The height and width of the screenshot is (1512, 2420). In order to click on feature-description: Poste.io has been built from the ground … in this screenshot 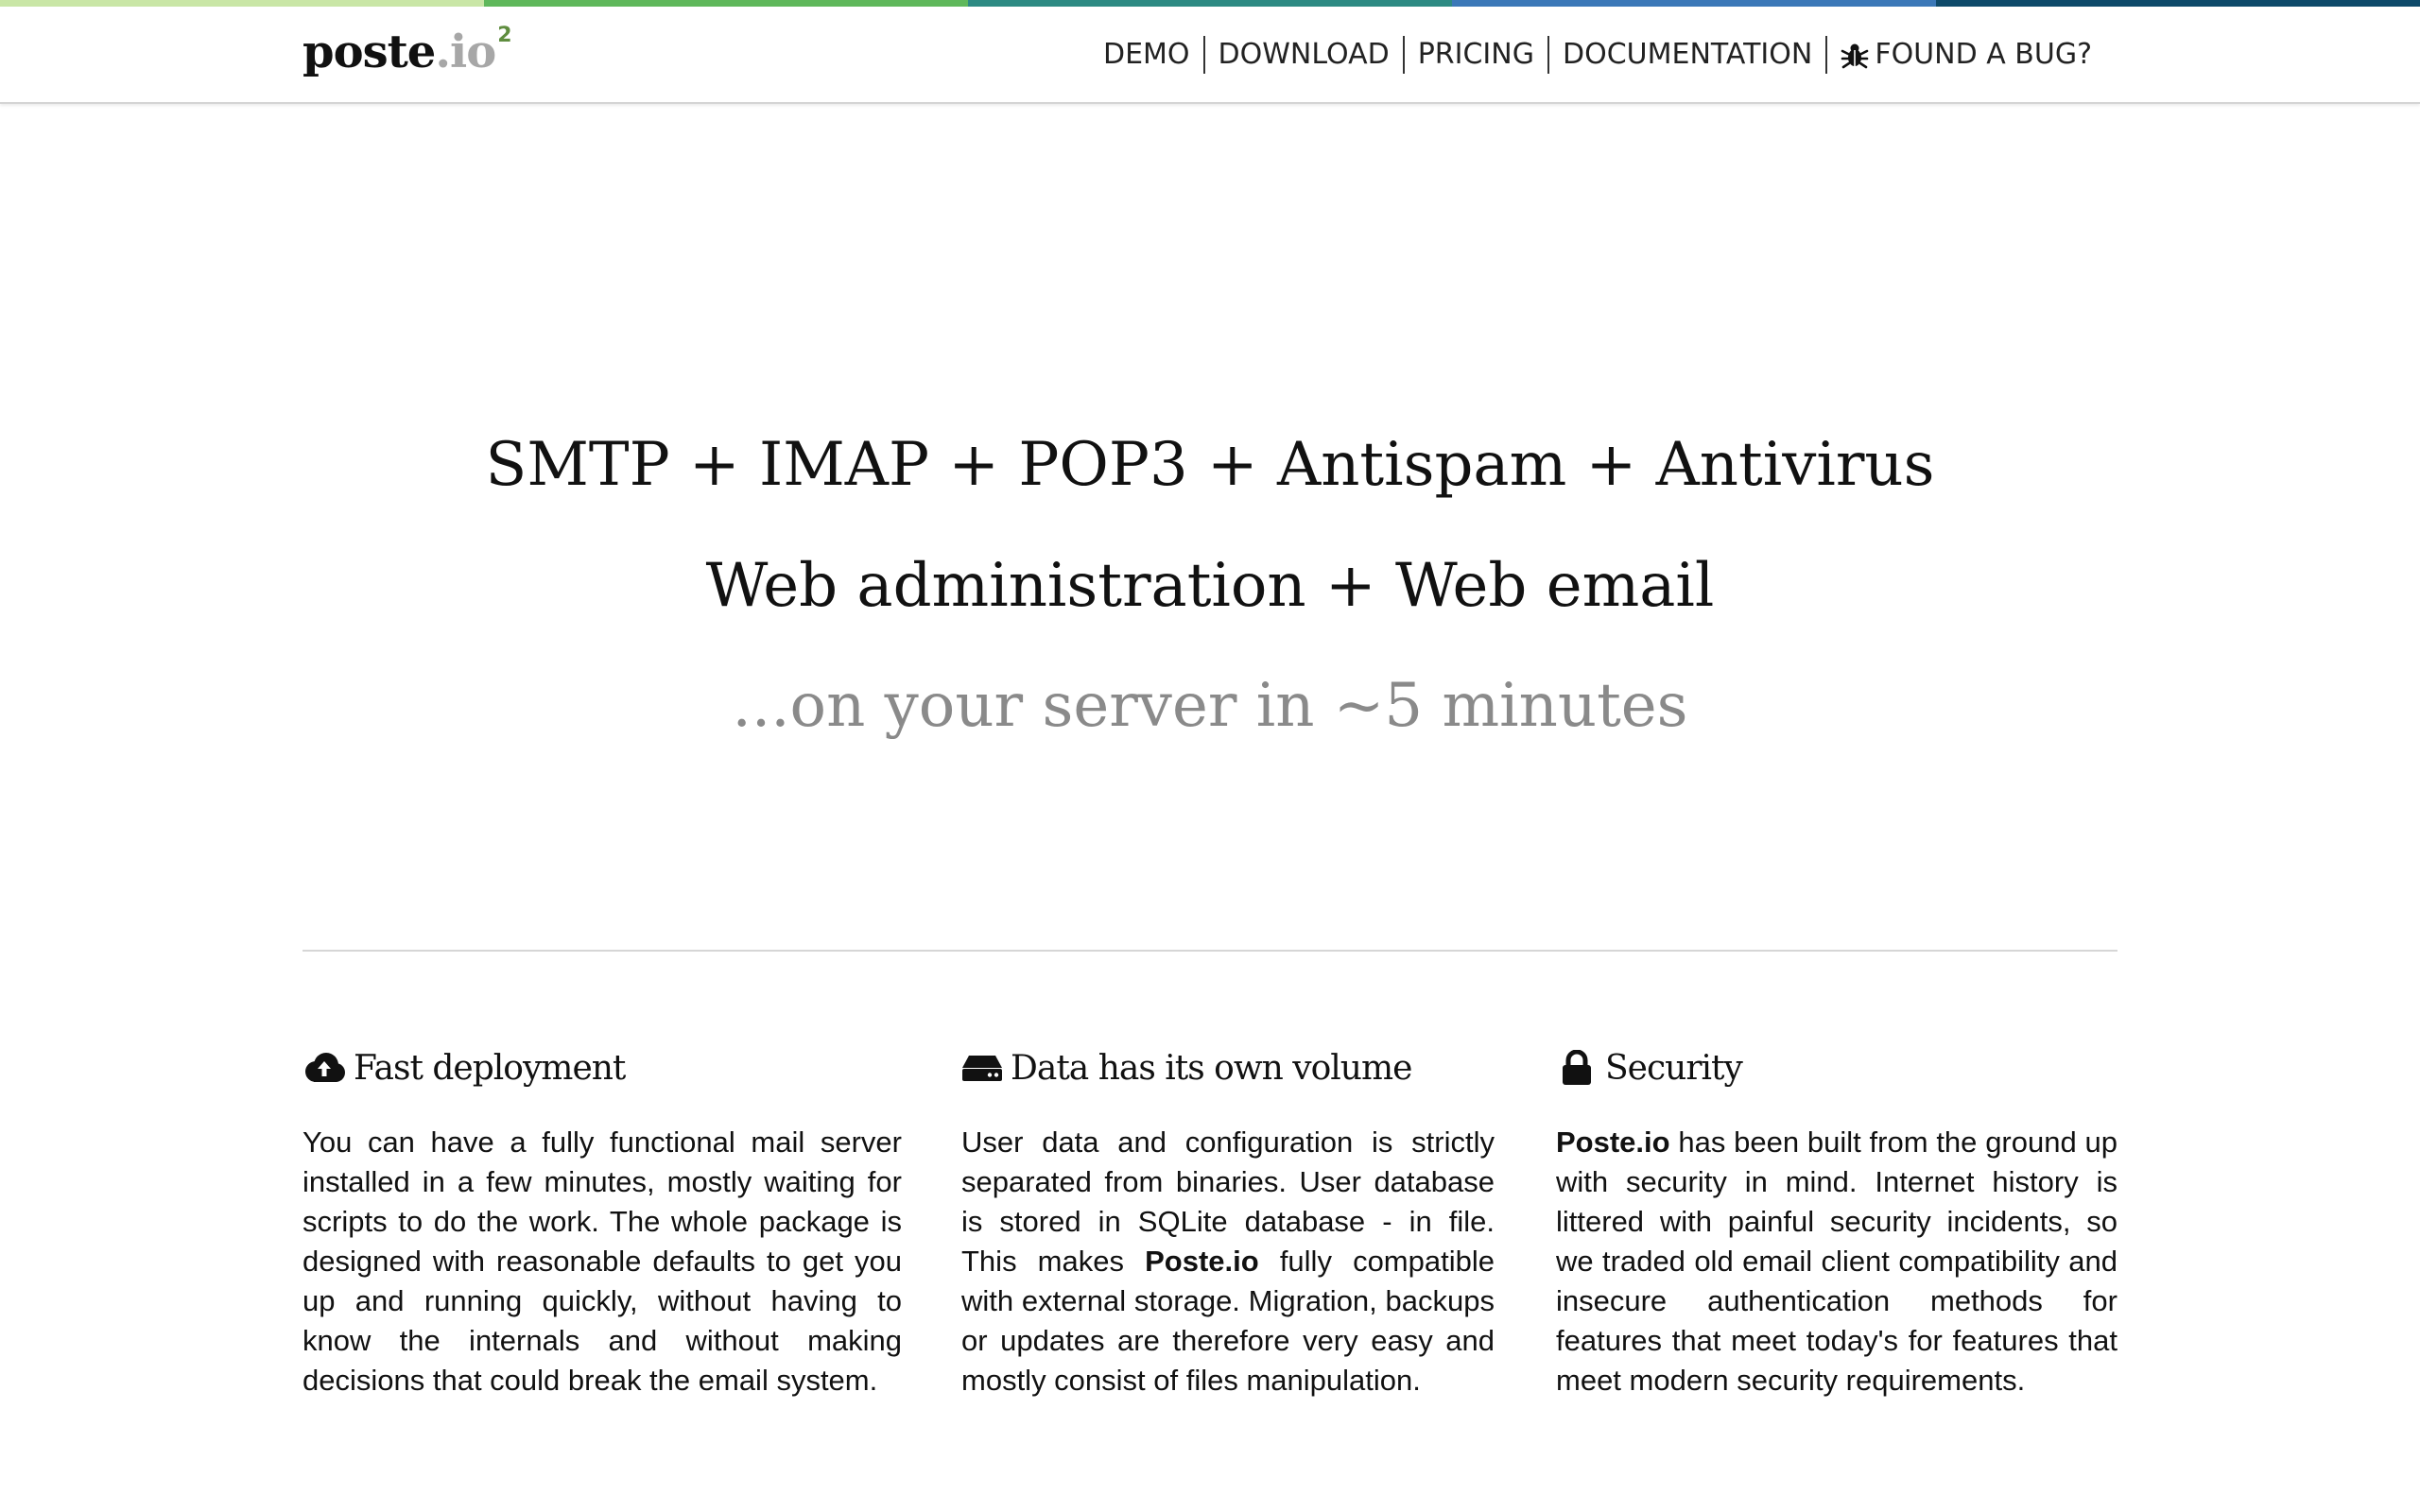, I will do `click(1837, 1261)`.